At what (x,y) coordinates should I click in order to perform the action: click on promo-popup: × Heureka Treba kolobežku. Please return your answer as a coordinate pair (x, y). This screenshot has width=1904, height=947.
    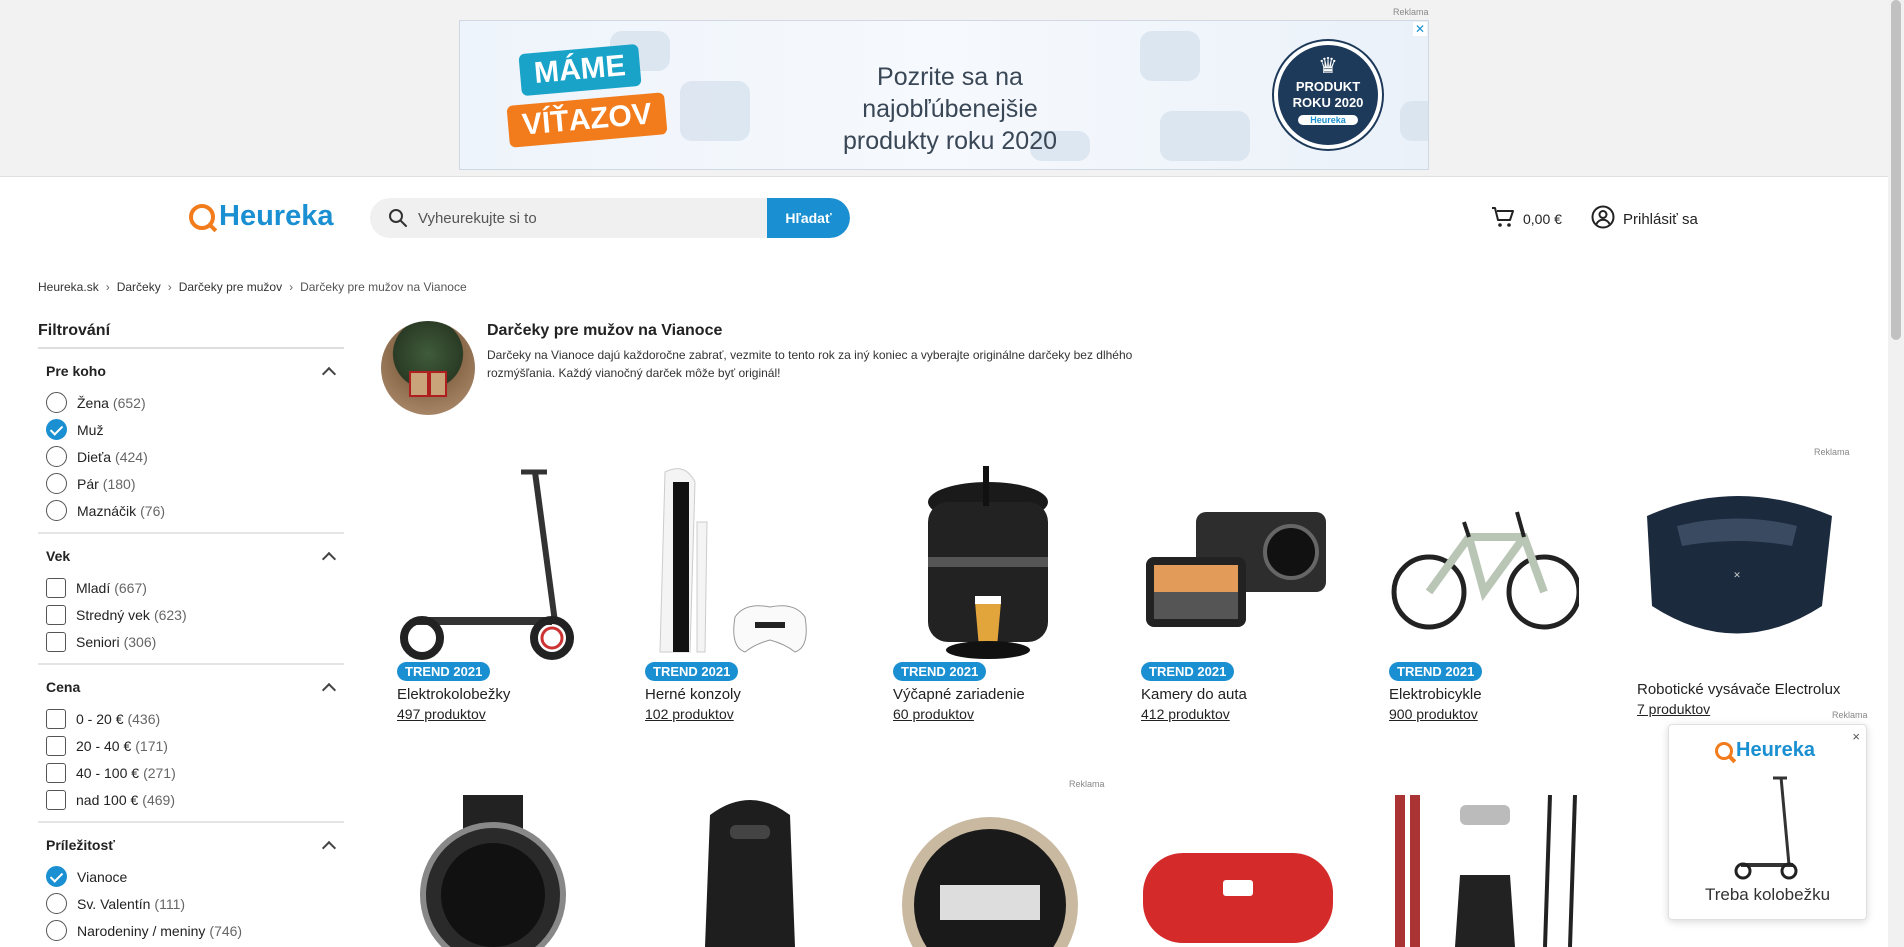
    Looking at the image, I should click on (1767, 822).